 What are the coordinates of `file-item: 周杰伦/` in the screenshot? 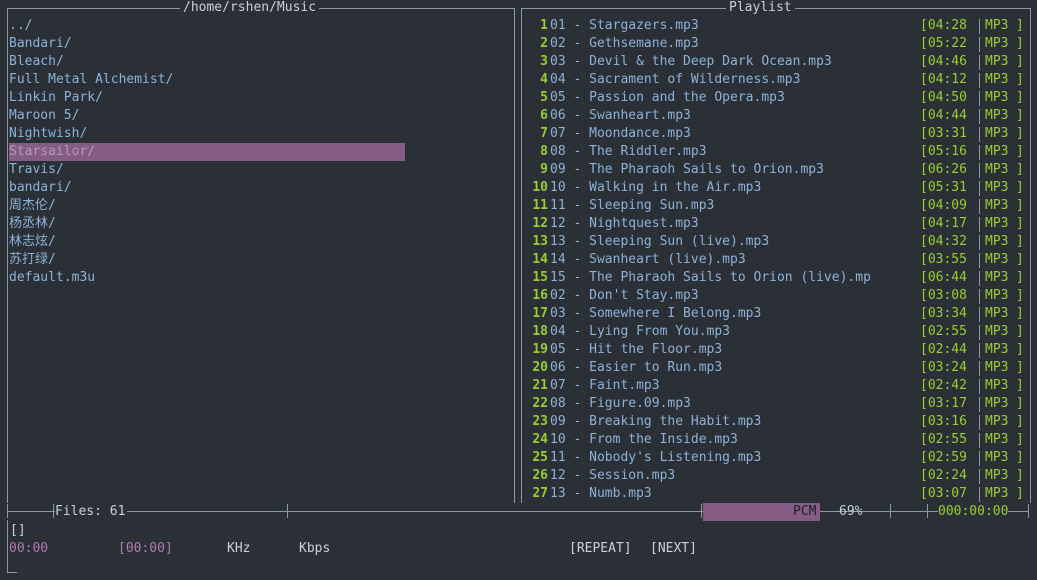 It's located at (32, 206).